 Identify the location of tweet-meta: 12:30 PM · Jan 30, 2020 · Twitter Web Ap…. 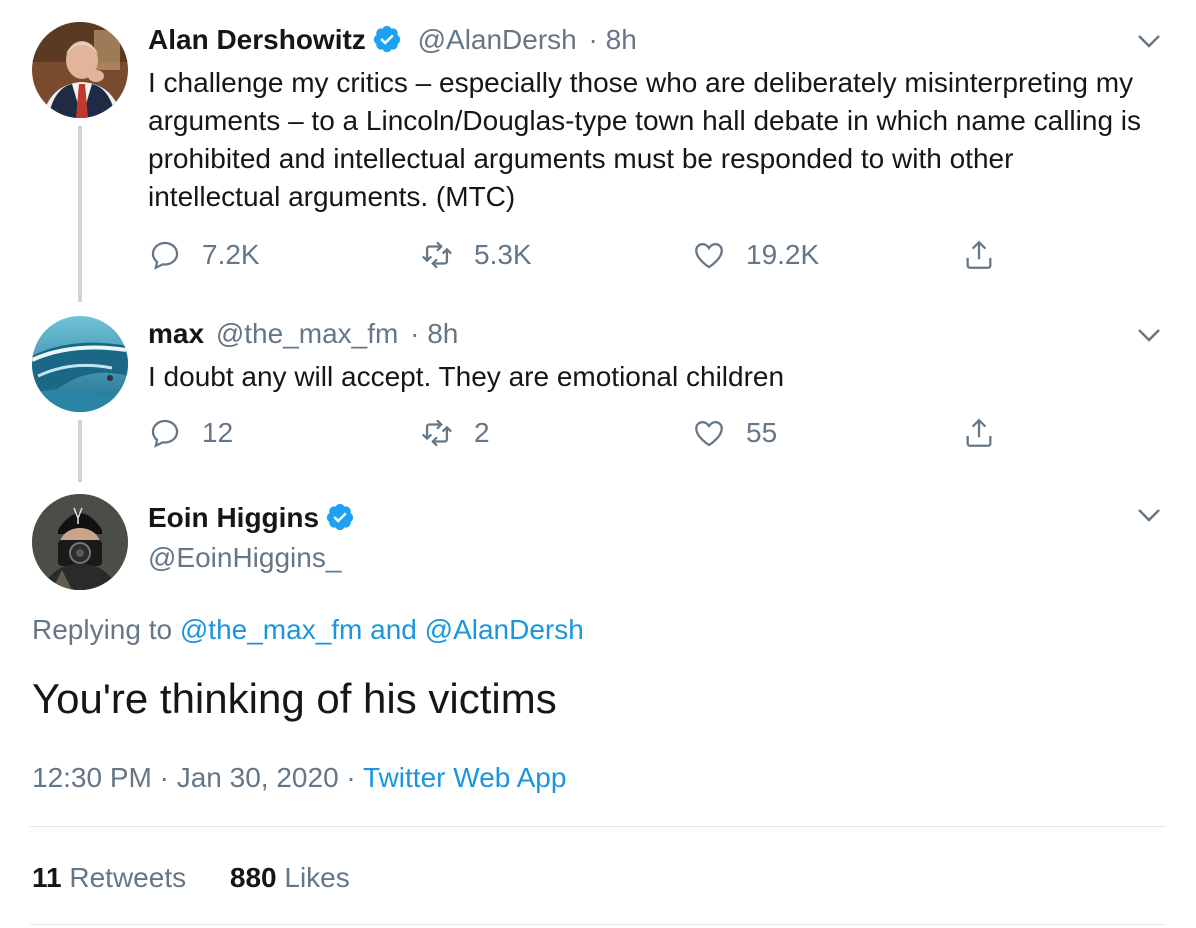
(299, 778).